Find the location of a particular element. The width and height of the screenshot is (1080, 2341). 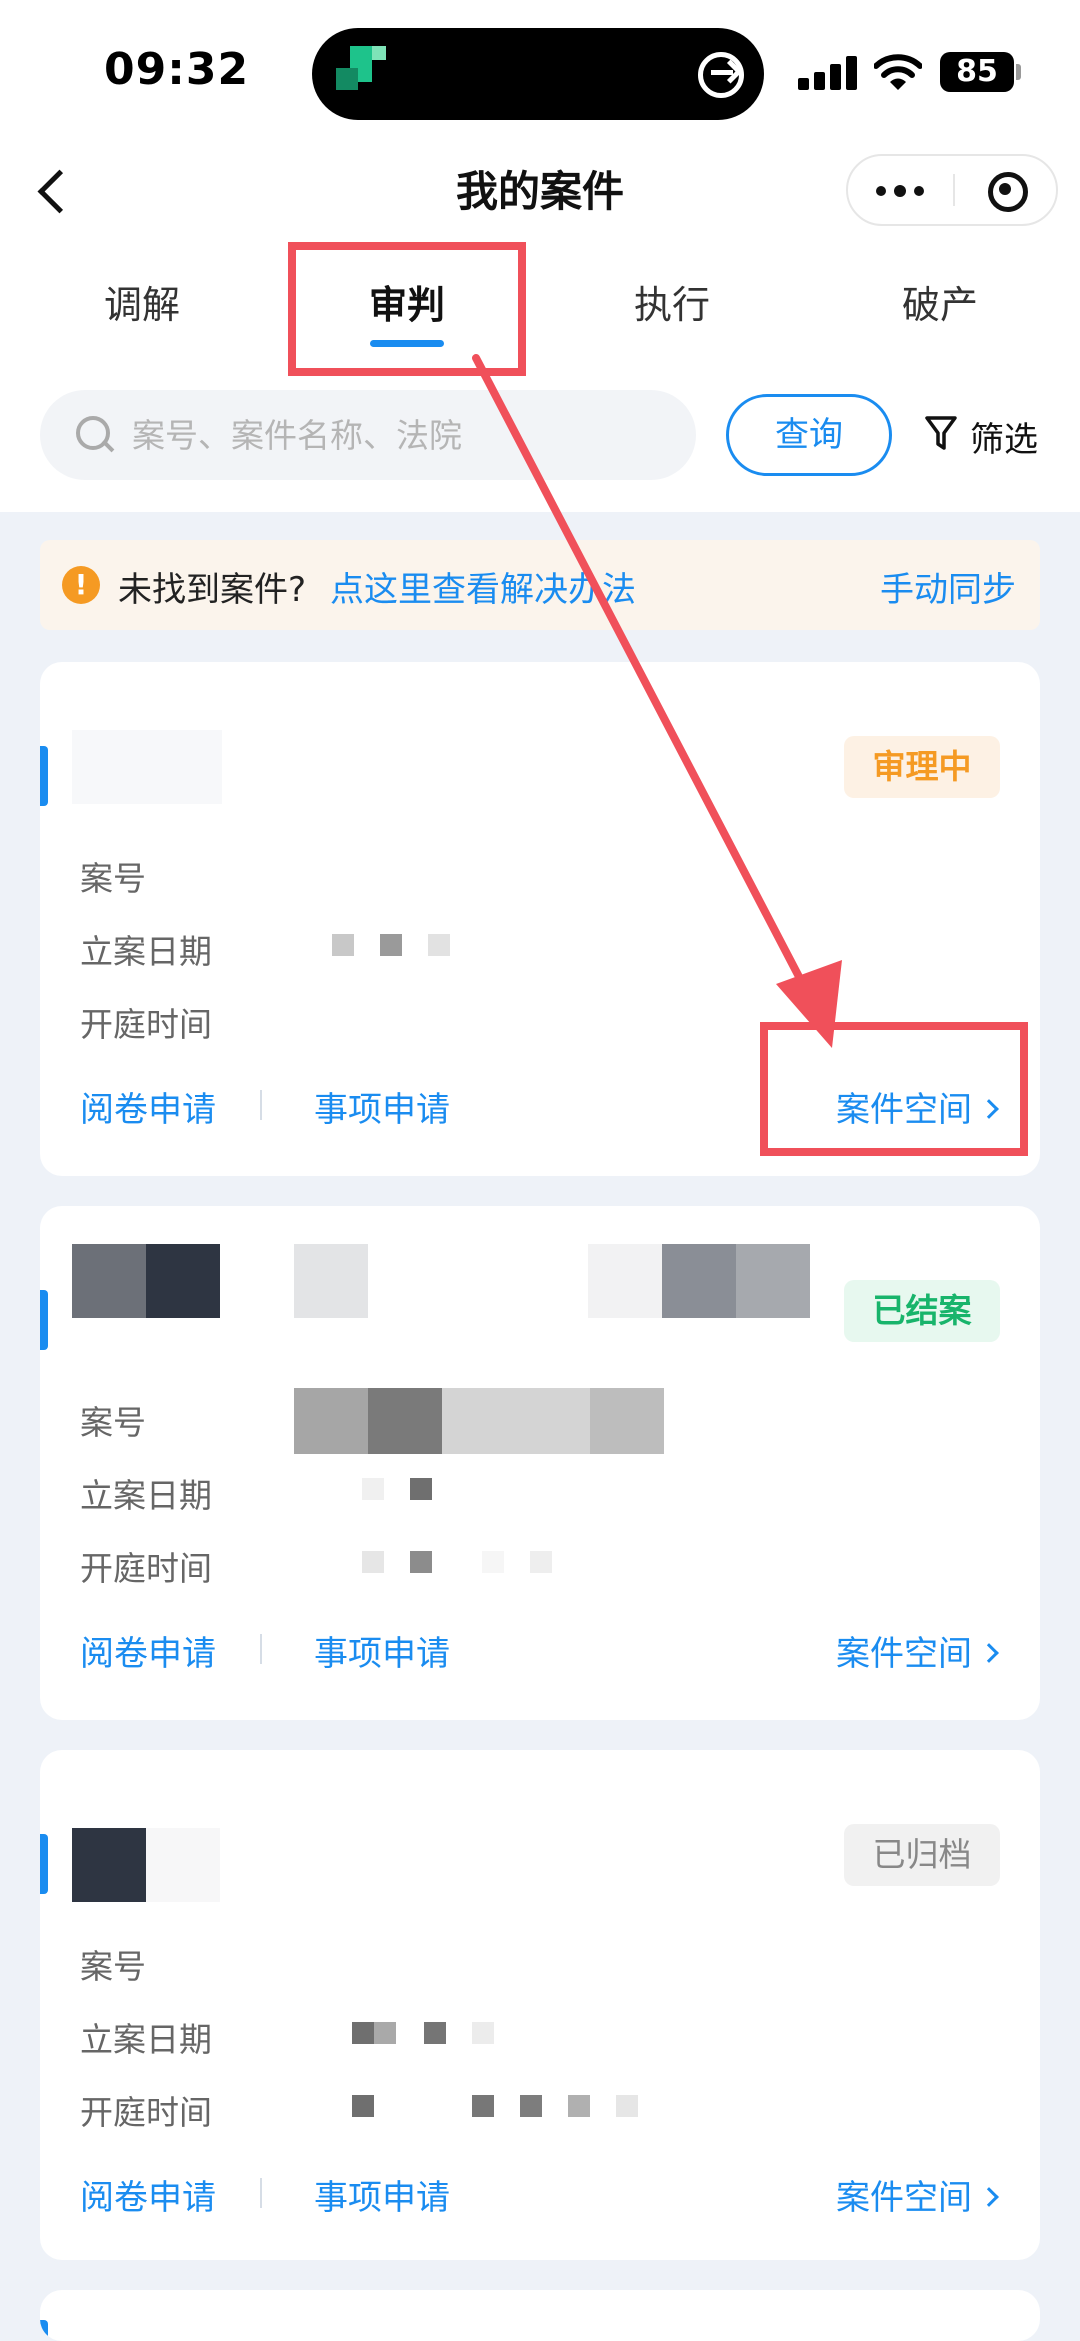

mini-program-capsule is located at coordinates (952, 190).